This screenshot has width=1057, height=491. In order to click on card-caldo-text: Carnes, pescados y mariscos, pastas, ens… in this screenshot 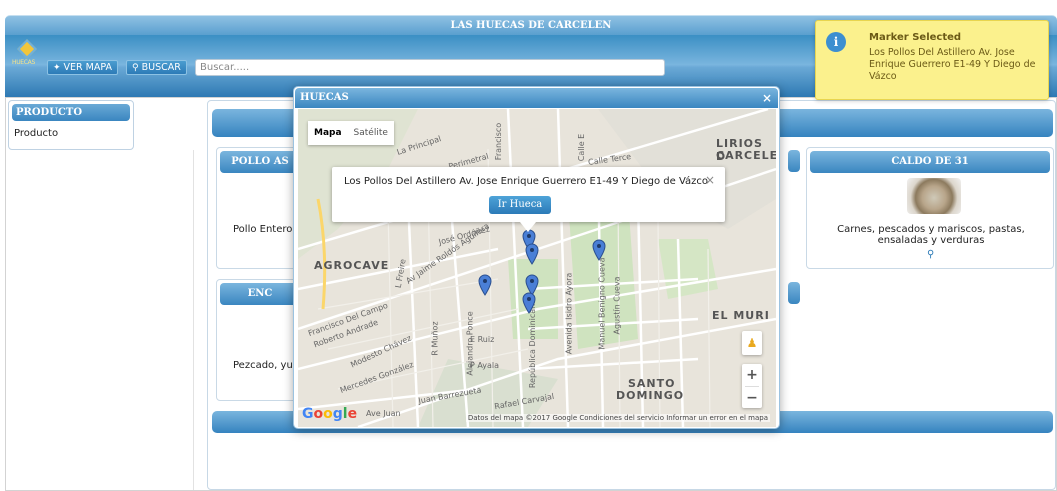, I will do `click(931, 235)`.